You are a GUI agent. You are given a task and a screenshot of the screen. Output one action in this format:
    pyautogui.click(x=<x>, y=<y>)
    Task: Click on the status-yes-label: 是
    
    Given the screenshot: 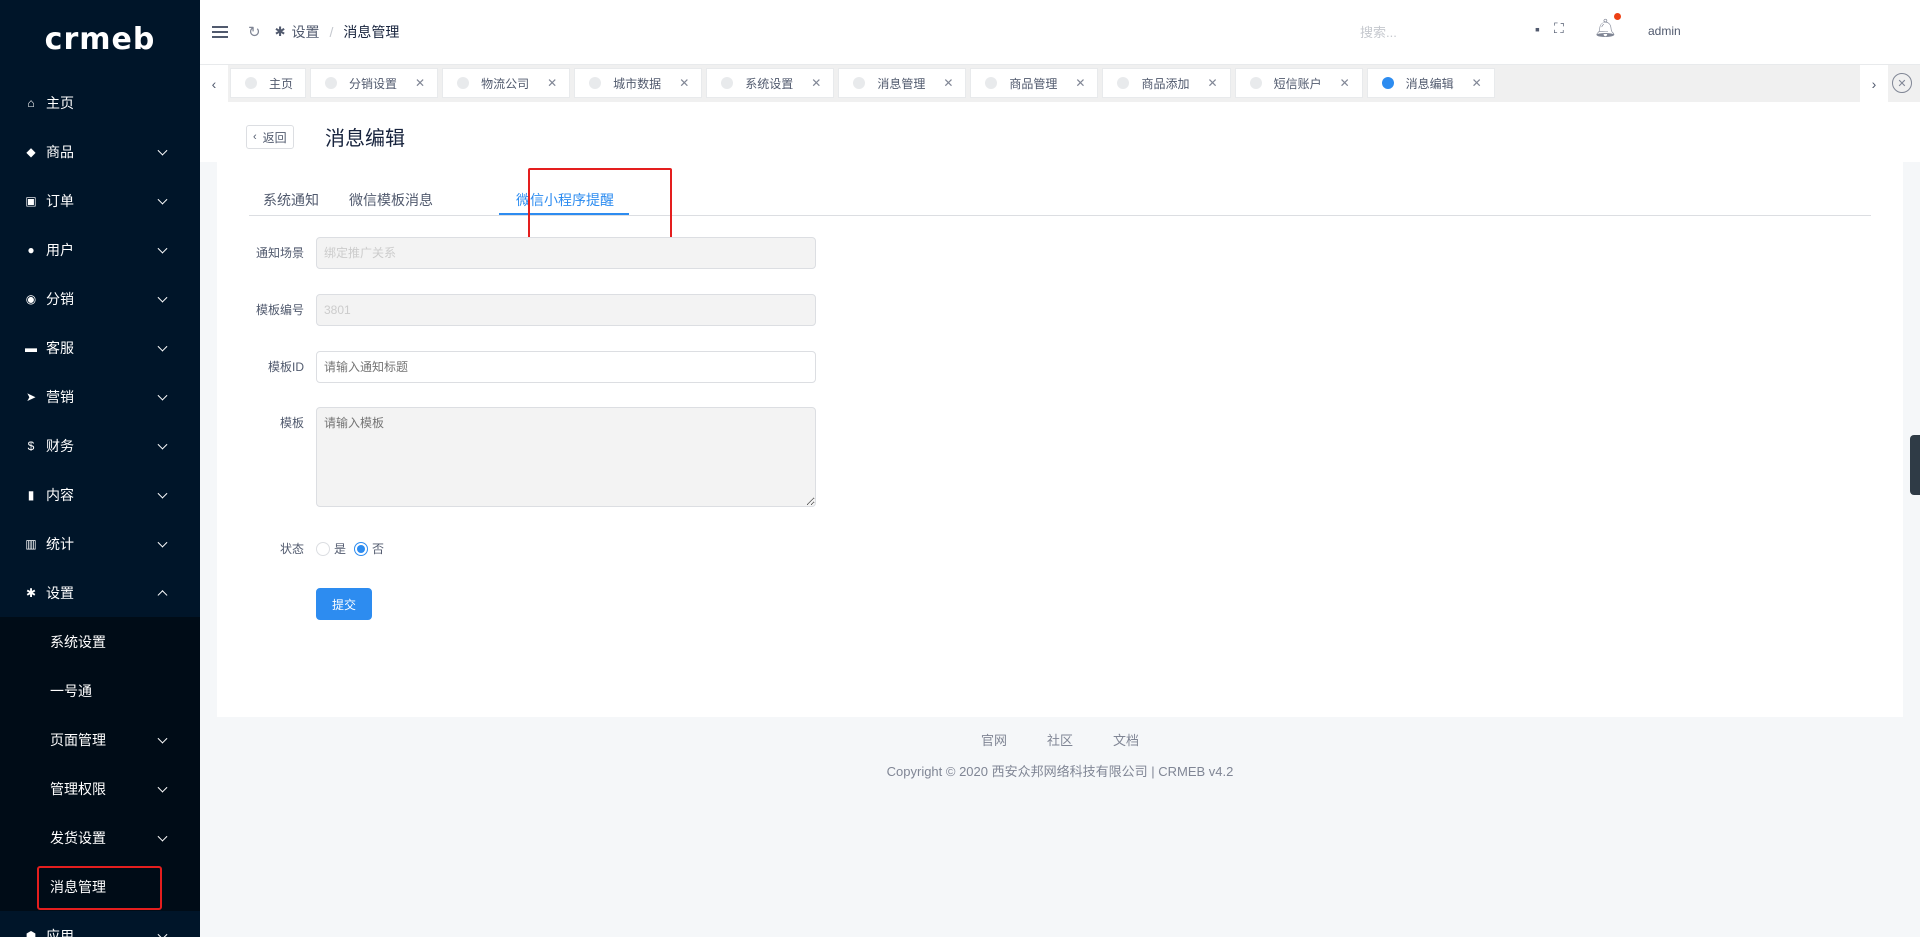 What is the action you would take?
    pyautogui.click(x=340, y=549)
    